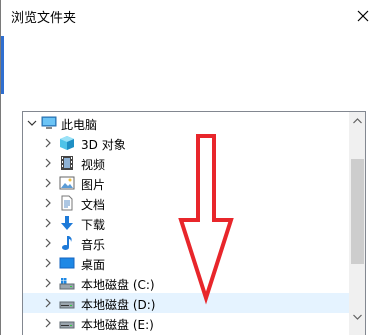 Image resolution: width=377 pixels, height=335 pixels. I want to click on pictures-icon, so click(67, 183).